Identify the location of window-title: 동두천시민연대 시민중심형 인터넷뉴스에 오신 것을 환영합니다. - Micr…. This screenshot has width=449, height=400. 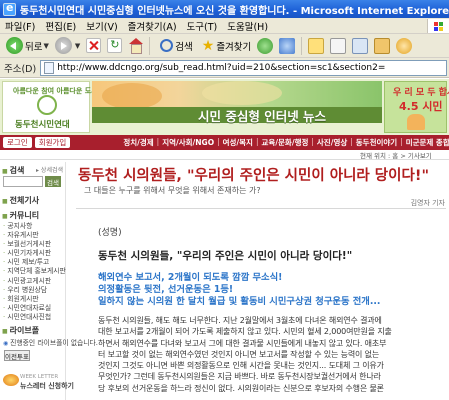
(234, 11).